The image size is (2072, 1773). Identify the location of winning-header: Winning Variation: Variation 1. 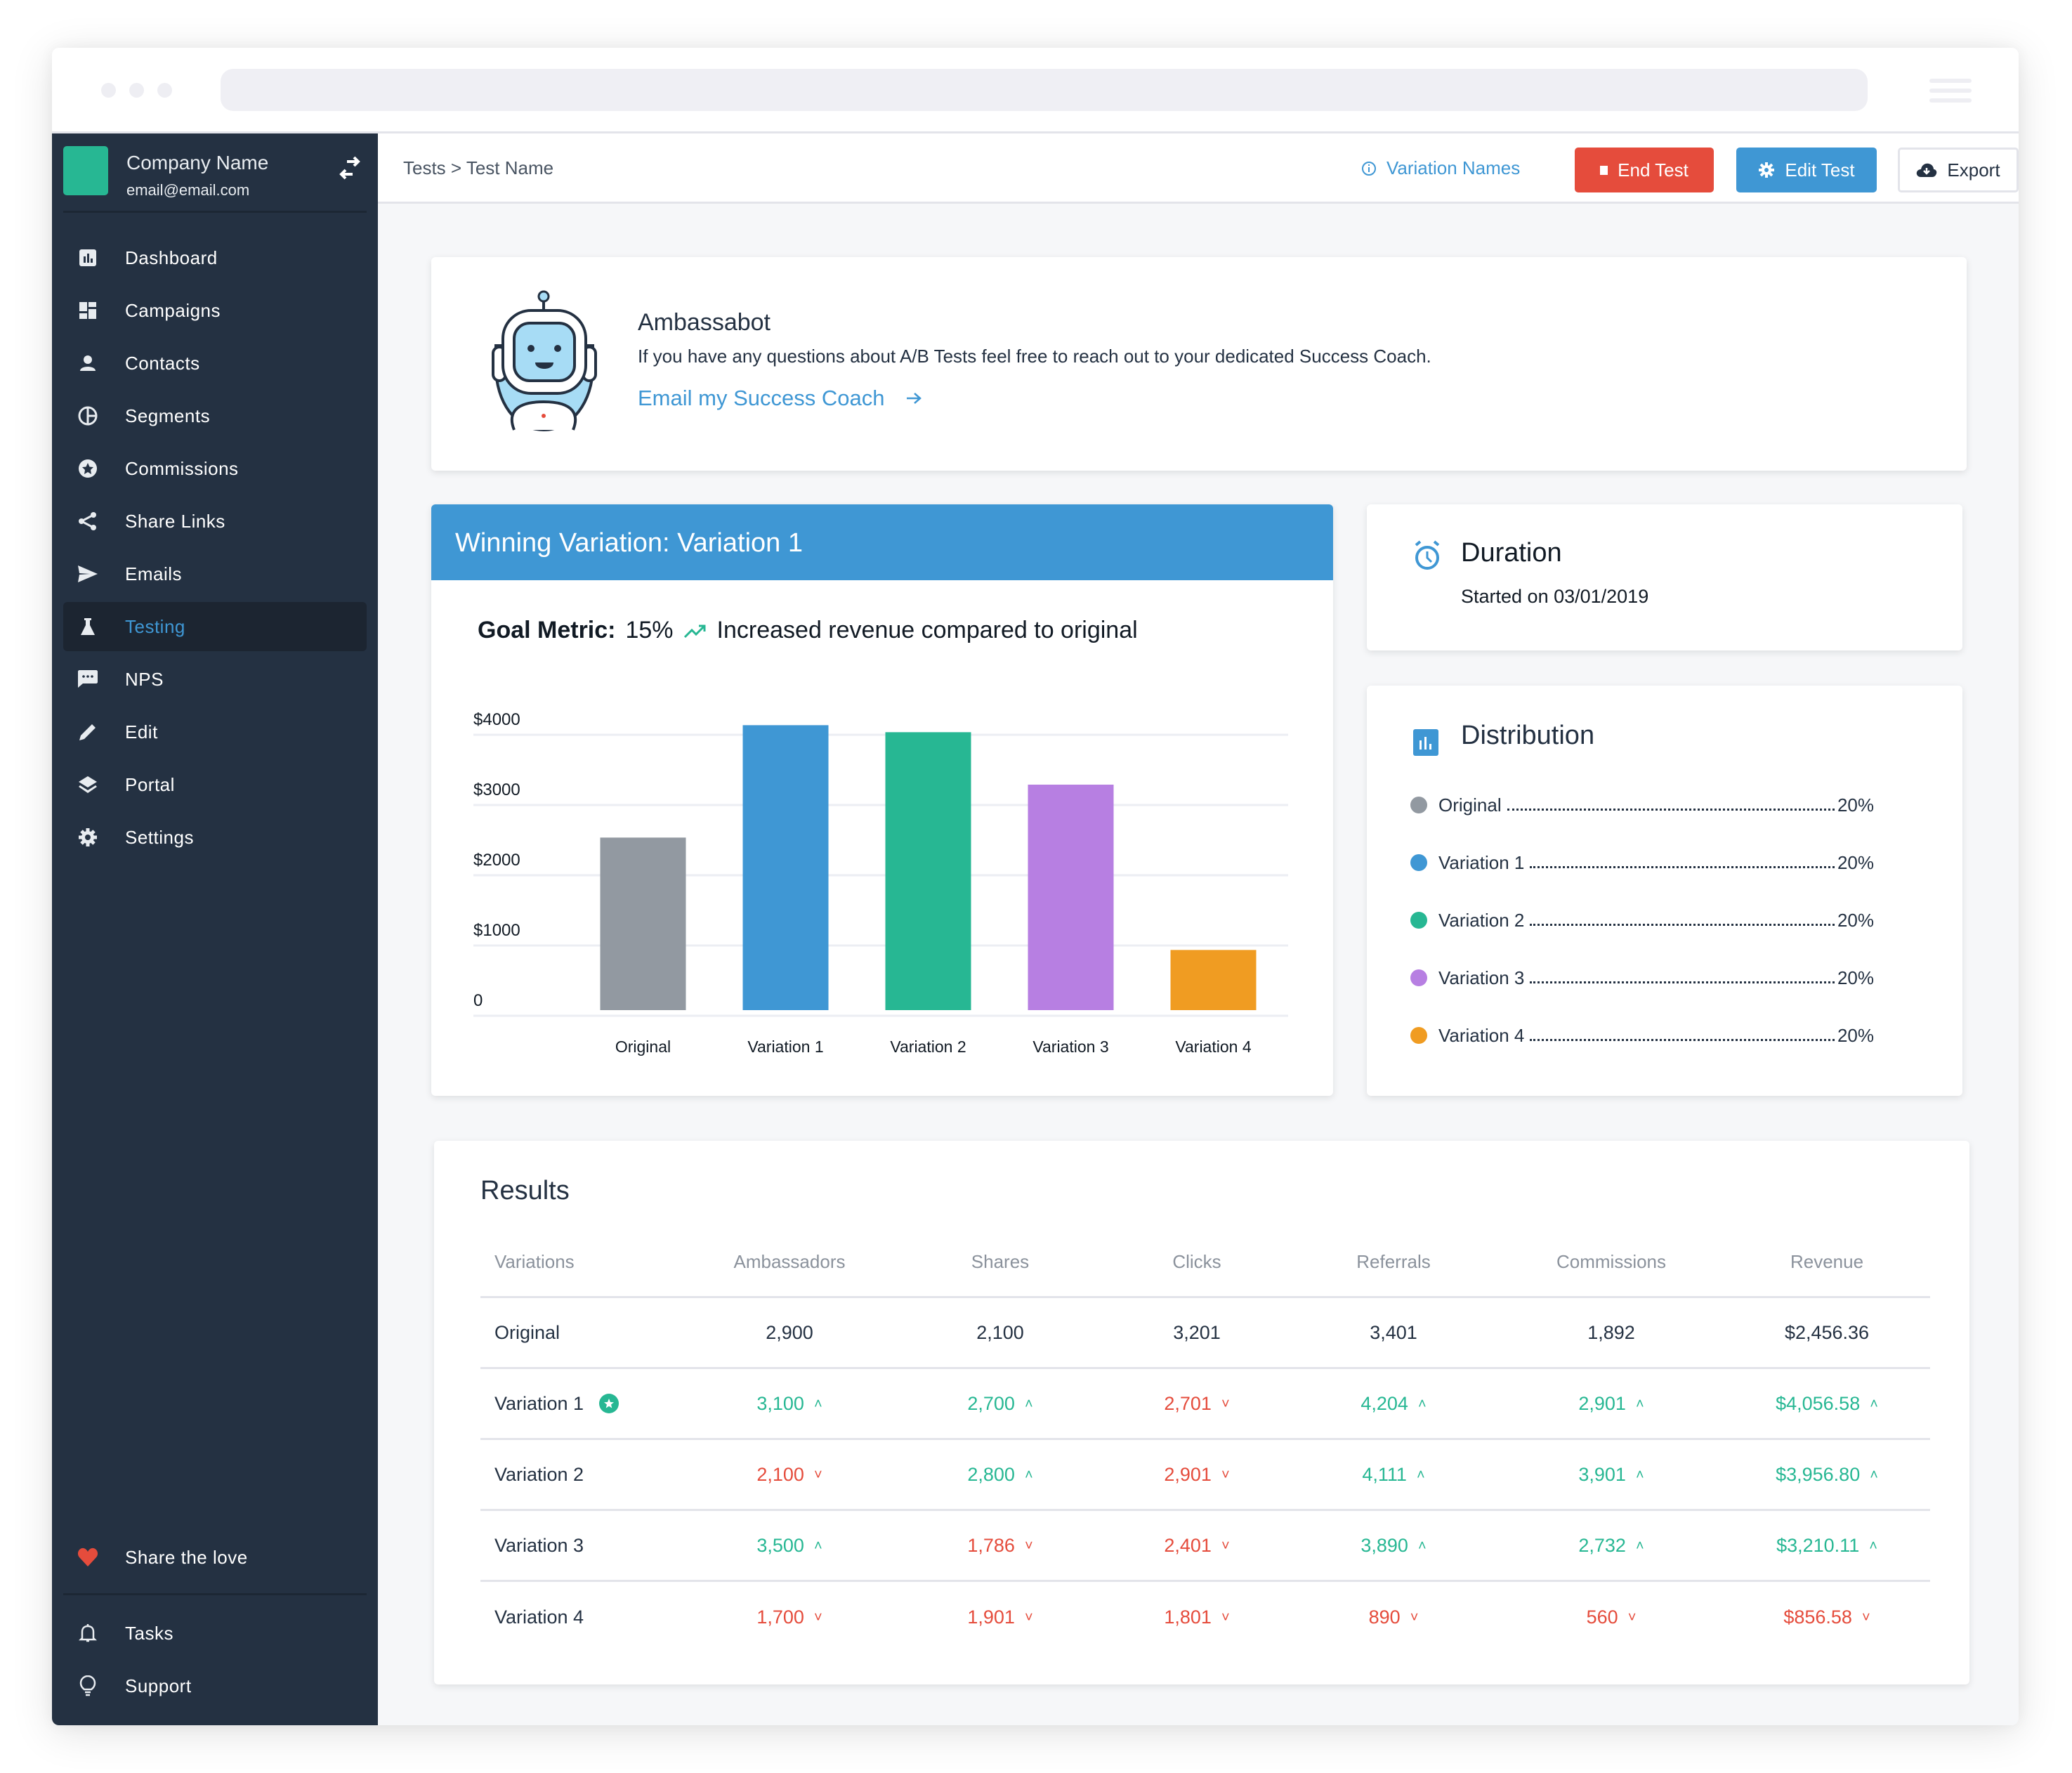
(882, 542).